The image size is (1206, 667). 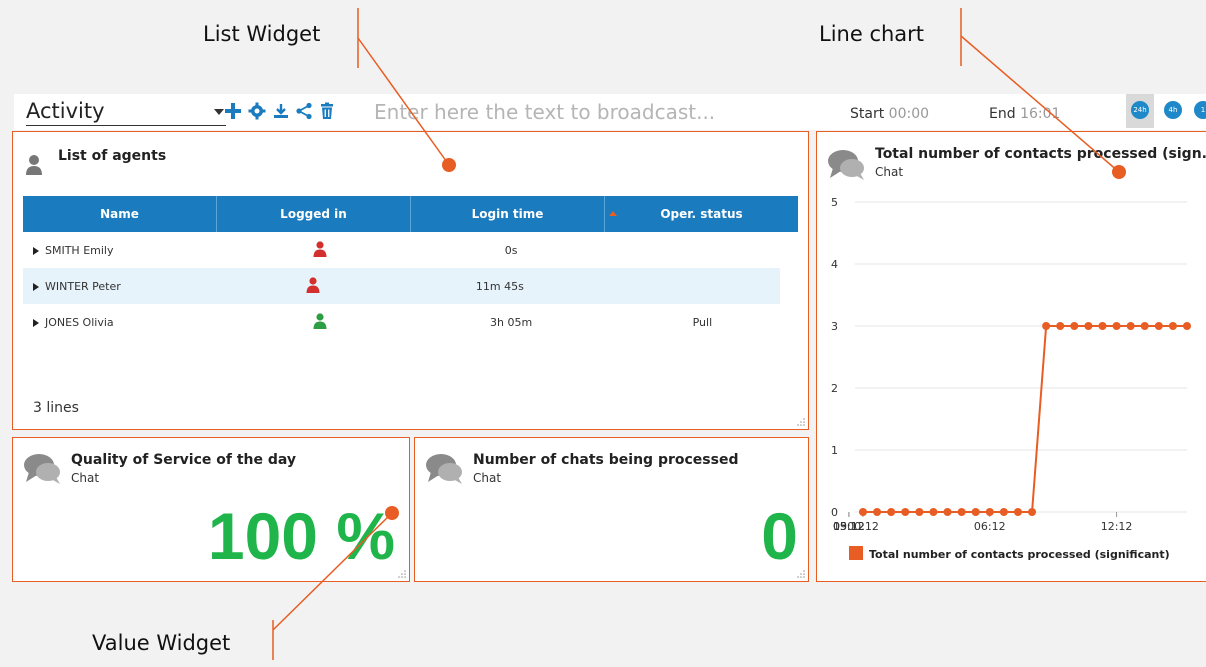 What do you see at coordinates (301, 536) in the screenshot?
I see `qos-value: 100 %` at bounding box center [301, 536].